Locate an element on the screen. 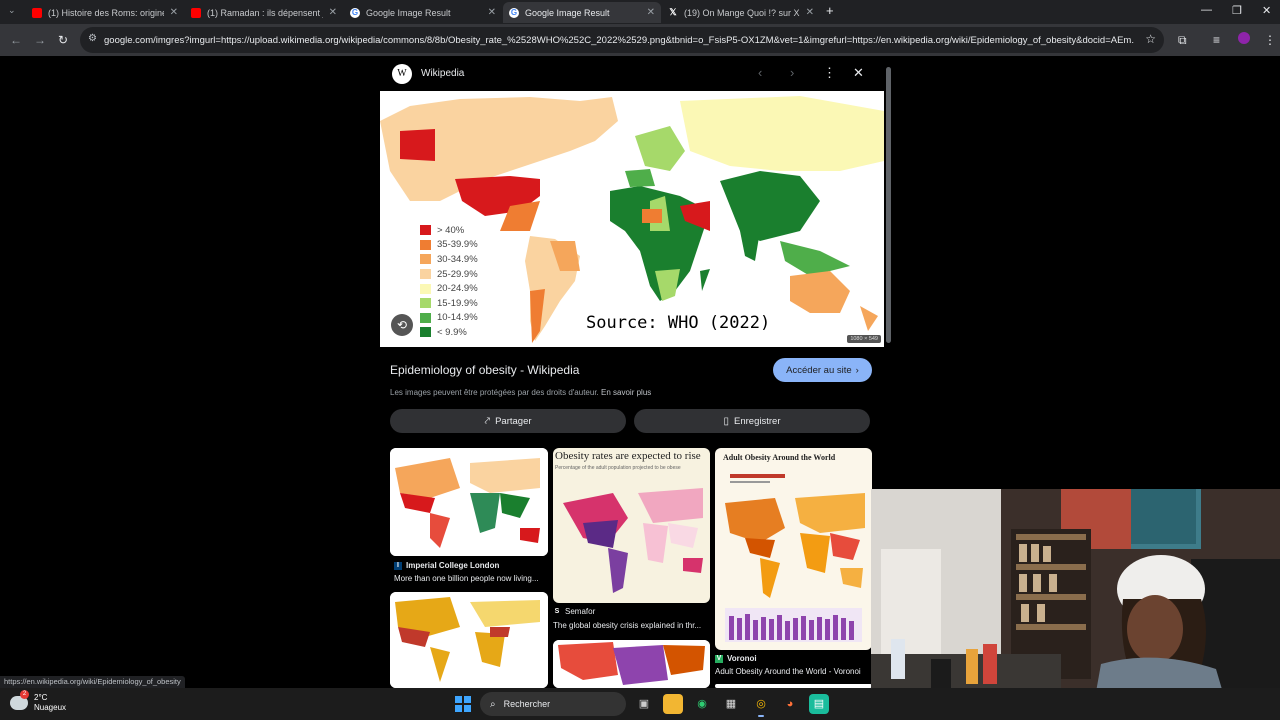  windows-start-icon is located at coordinates (463, 704).